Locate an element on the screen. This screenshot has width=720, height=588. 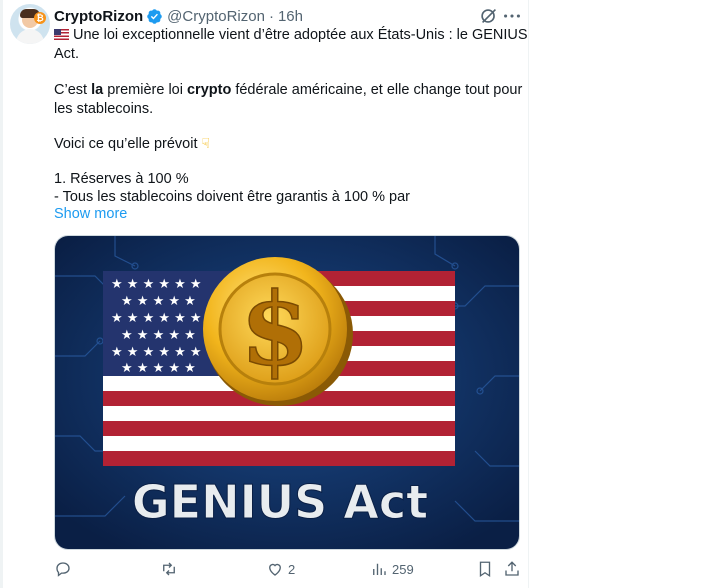
retweet-button is located at coordinates (171, 569).